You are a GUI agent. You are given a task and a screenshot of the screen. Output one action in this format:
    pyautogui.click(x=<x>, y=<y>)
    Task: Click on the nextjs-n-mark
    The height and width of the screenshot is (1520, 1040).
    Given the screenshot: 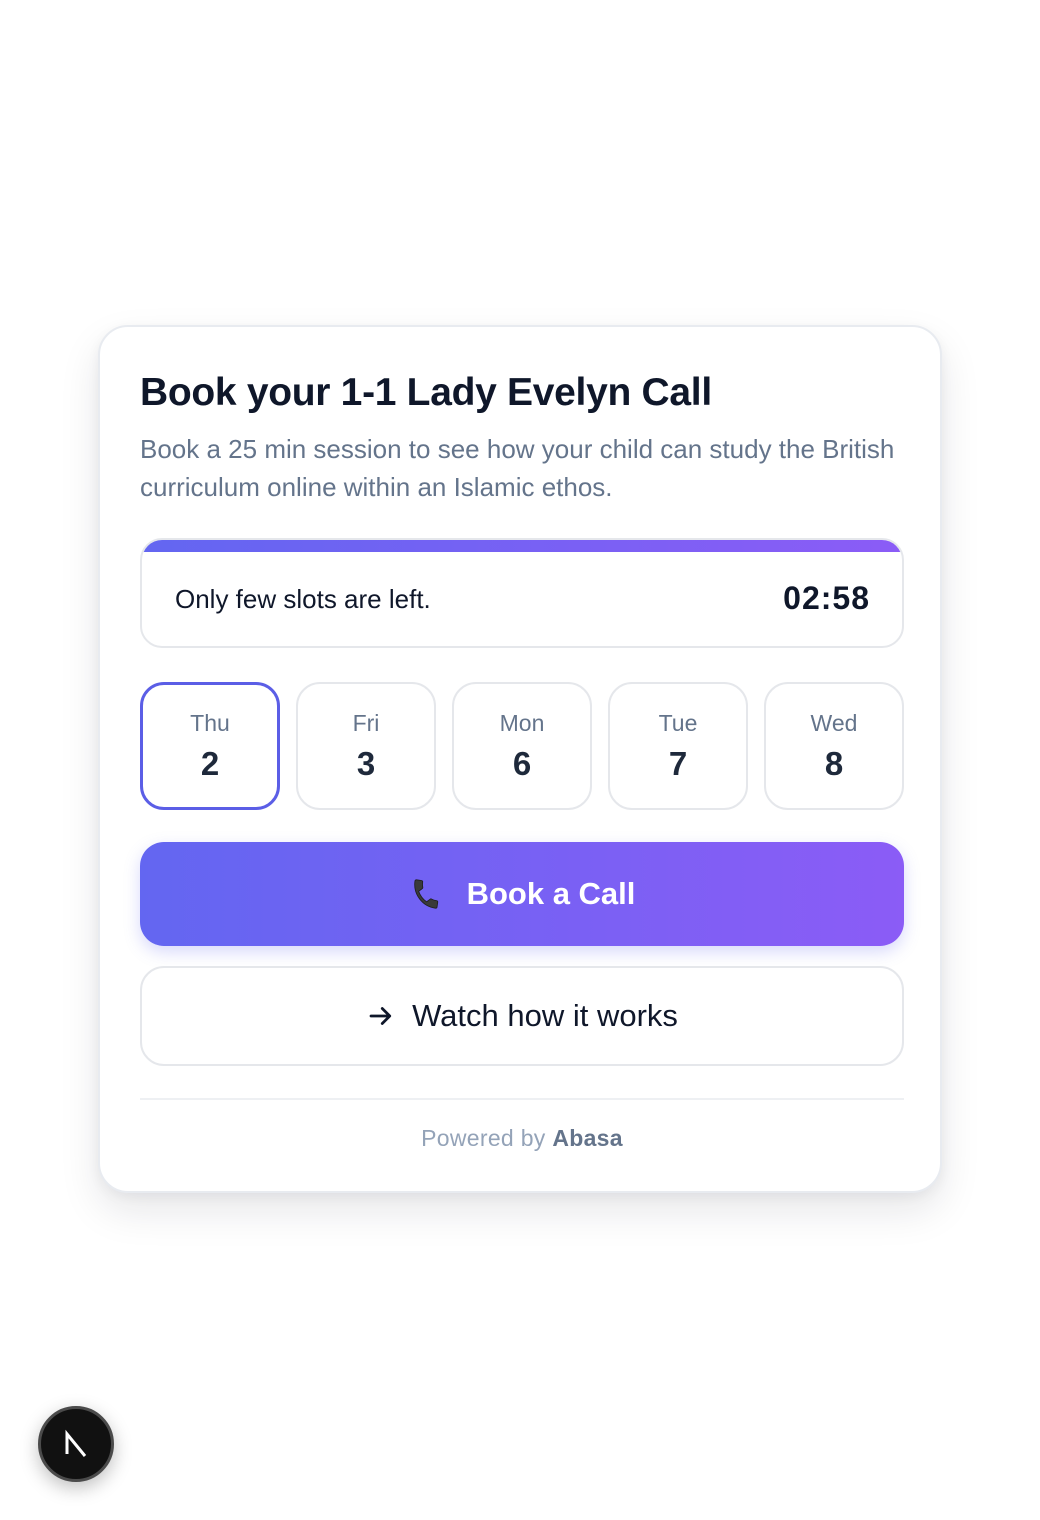 What is the action you would take?
    pyautogui.click(x=76, y=1443)
    